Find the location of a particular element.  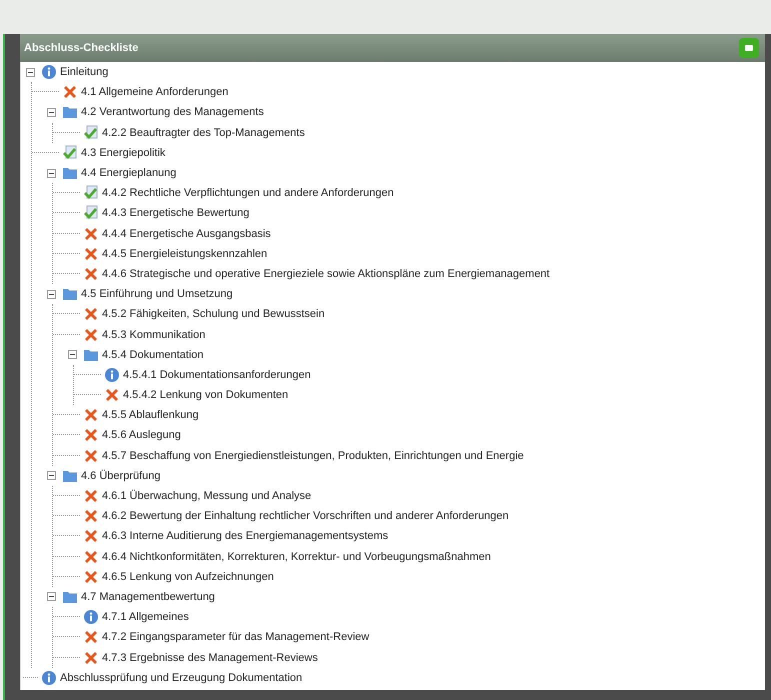

tree-item: 4.6.2 Bewertung der Einhaltung rechtlicher Vorschriften und anderer Anforderungen is located at coordinates (305, 516).